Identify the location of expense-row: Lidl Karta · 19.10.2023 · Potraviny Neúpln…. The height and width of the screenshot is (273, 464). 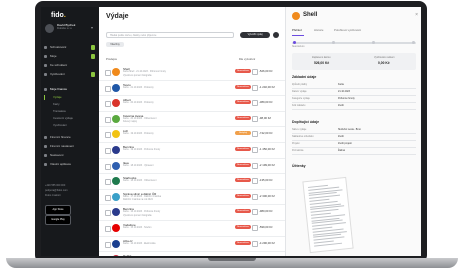
(192, 135).